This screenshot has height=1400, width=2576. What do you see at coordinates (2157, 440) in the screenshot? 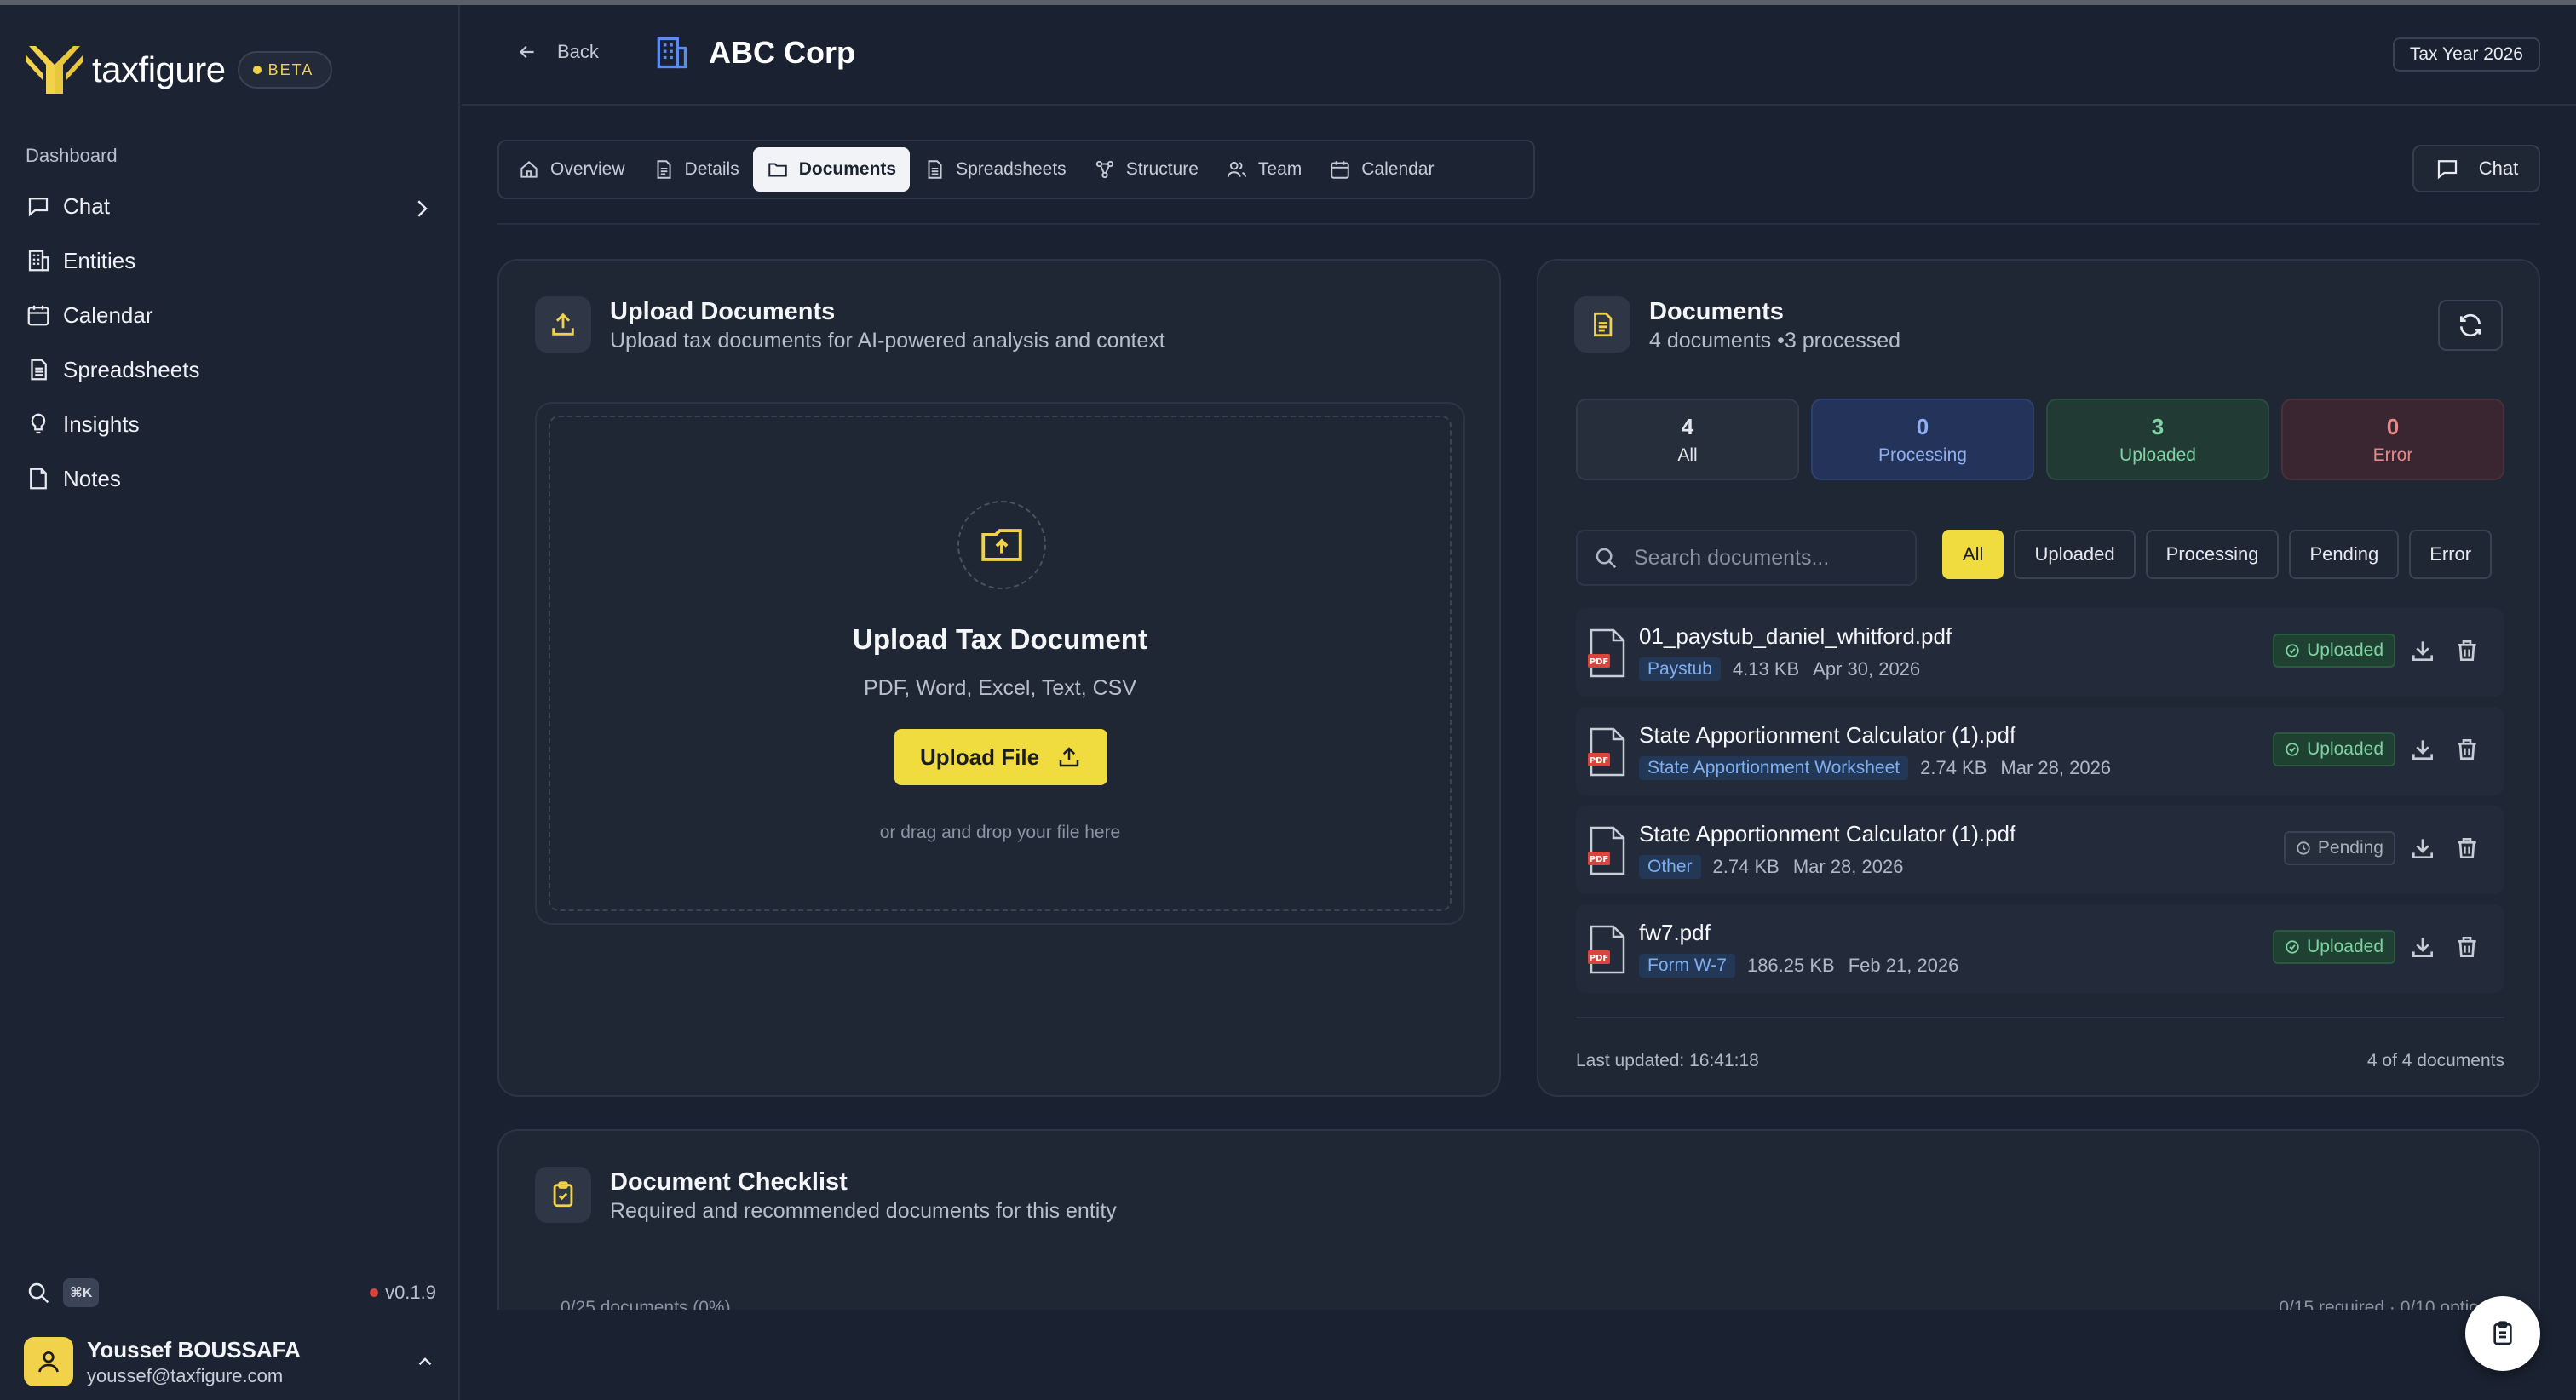
I see `stat-uploaded: 3 Uploaded` at bounding box center [2157, 440].